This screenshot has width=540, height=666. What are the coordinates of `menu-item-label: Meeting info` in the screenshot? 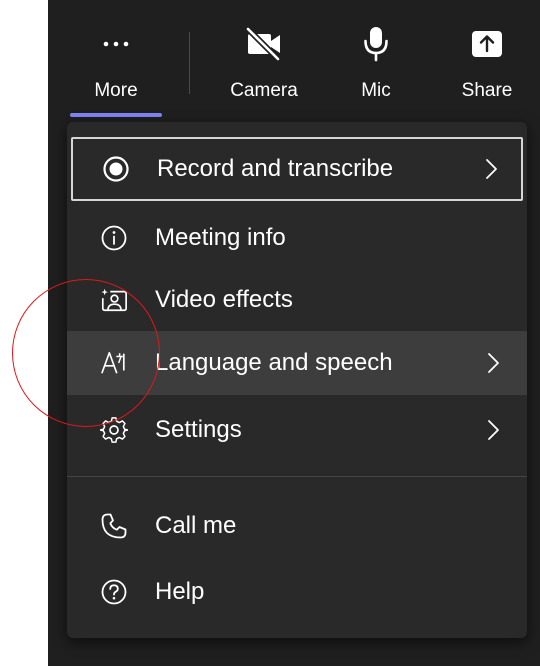 It's located at (220, 237).